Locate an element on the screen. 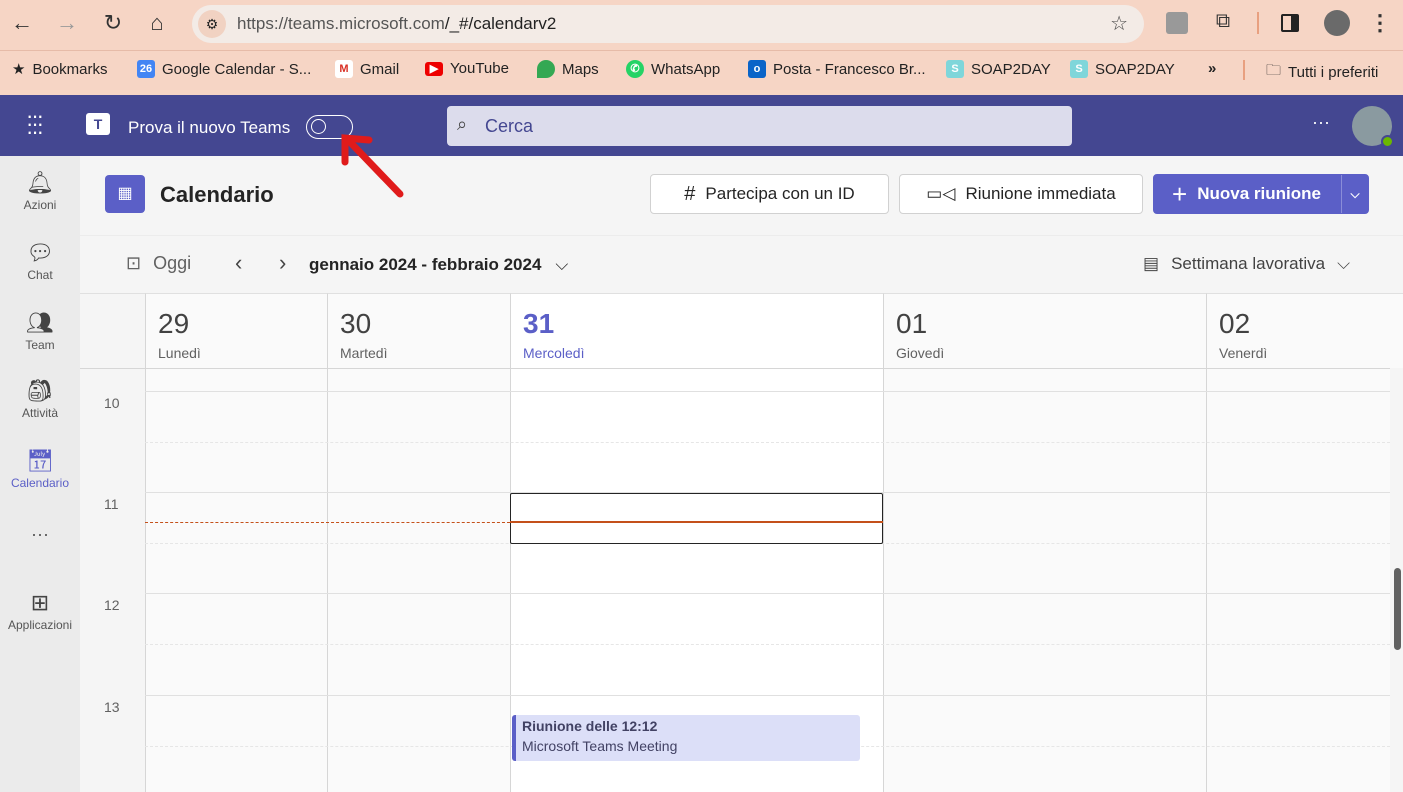 The height and width of the screenshot is (792, 1403). today-button: ⊡ Oggi is located at coordinates (158, 263).